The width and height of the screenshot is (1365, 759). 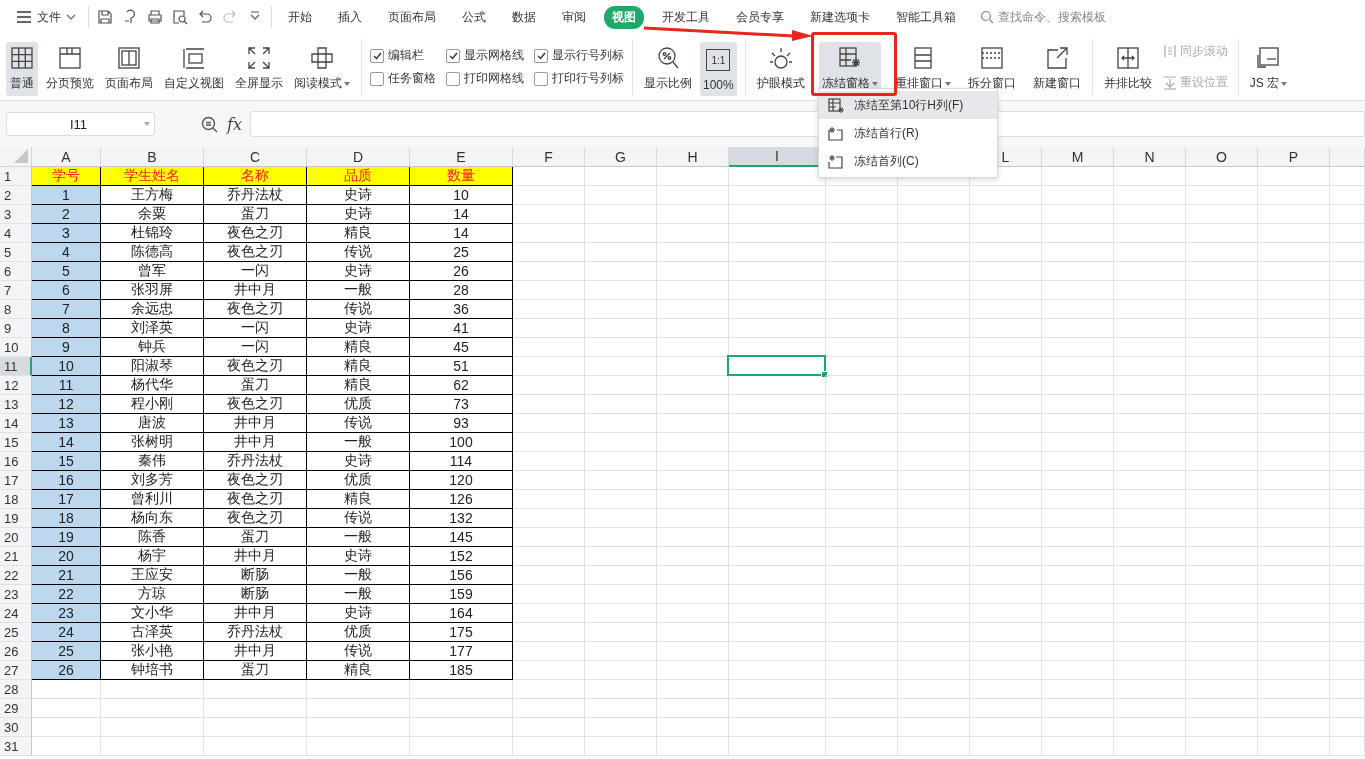 I want to click on ribbon-button: JS 宏, so click(x=1268, y=69).